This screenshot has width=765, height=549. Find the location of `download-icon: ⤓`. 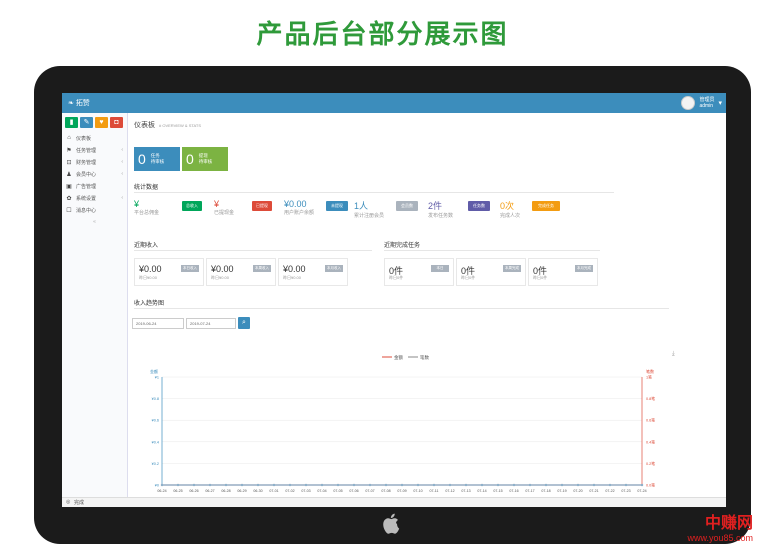

download-icon: ⤓ is located at coordinates (673, 353).